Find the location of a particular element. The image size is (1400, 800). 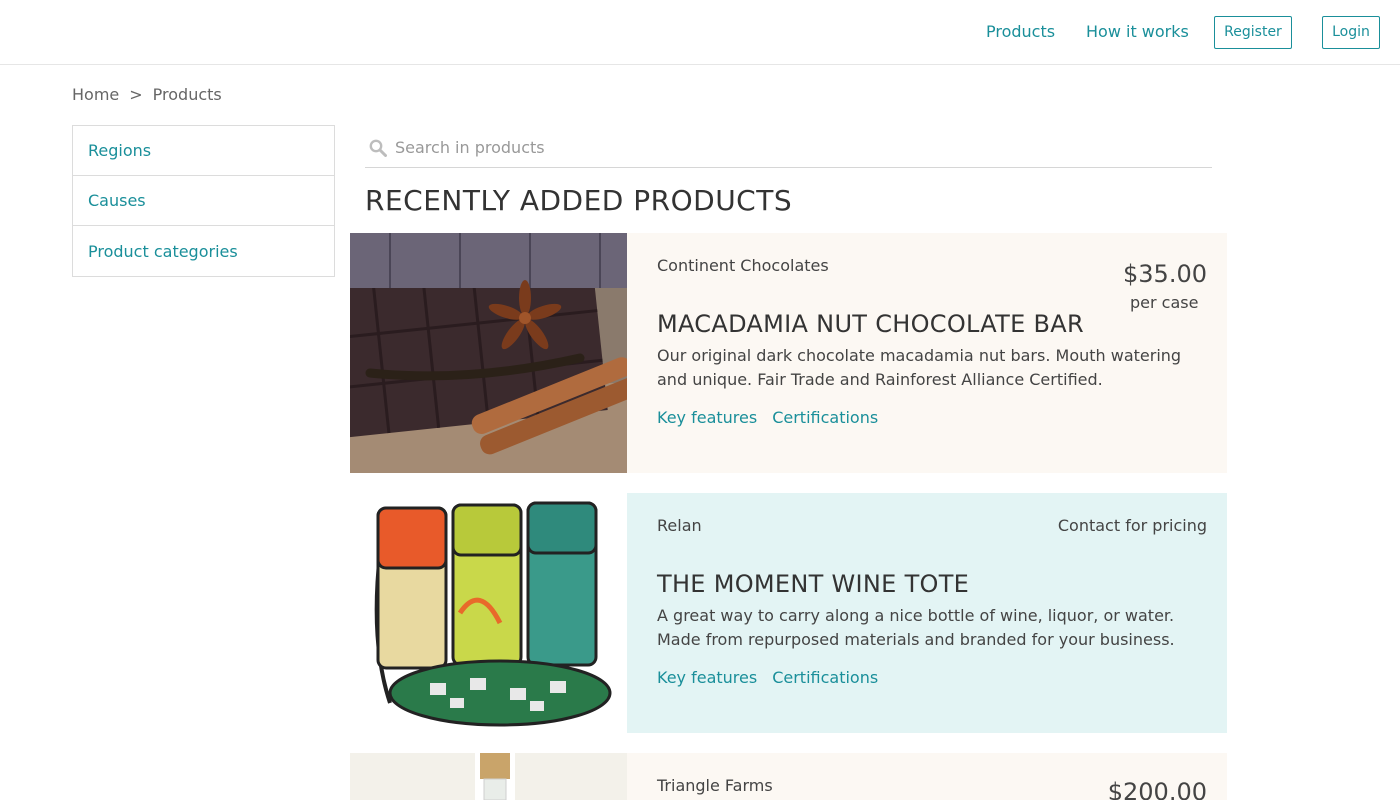

breadcrumb-home: Home is located at coordinates (95, 94).